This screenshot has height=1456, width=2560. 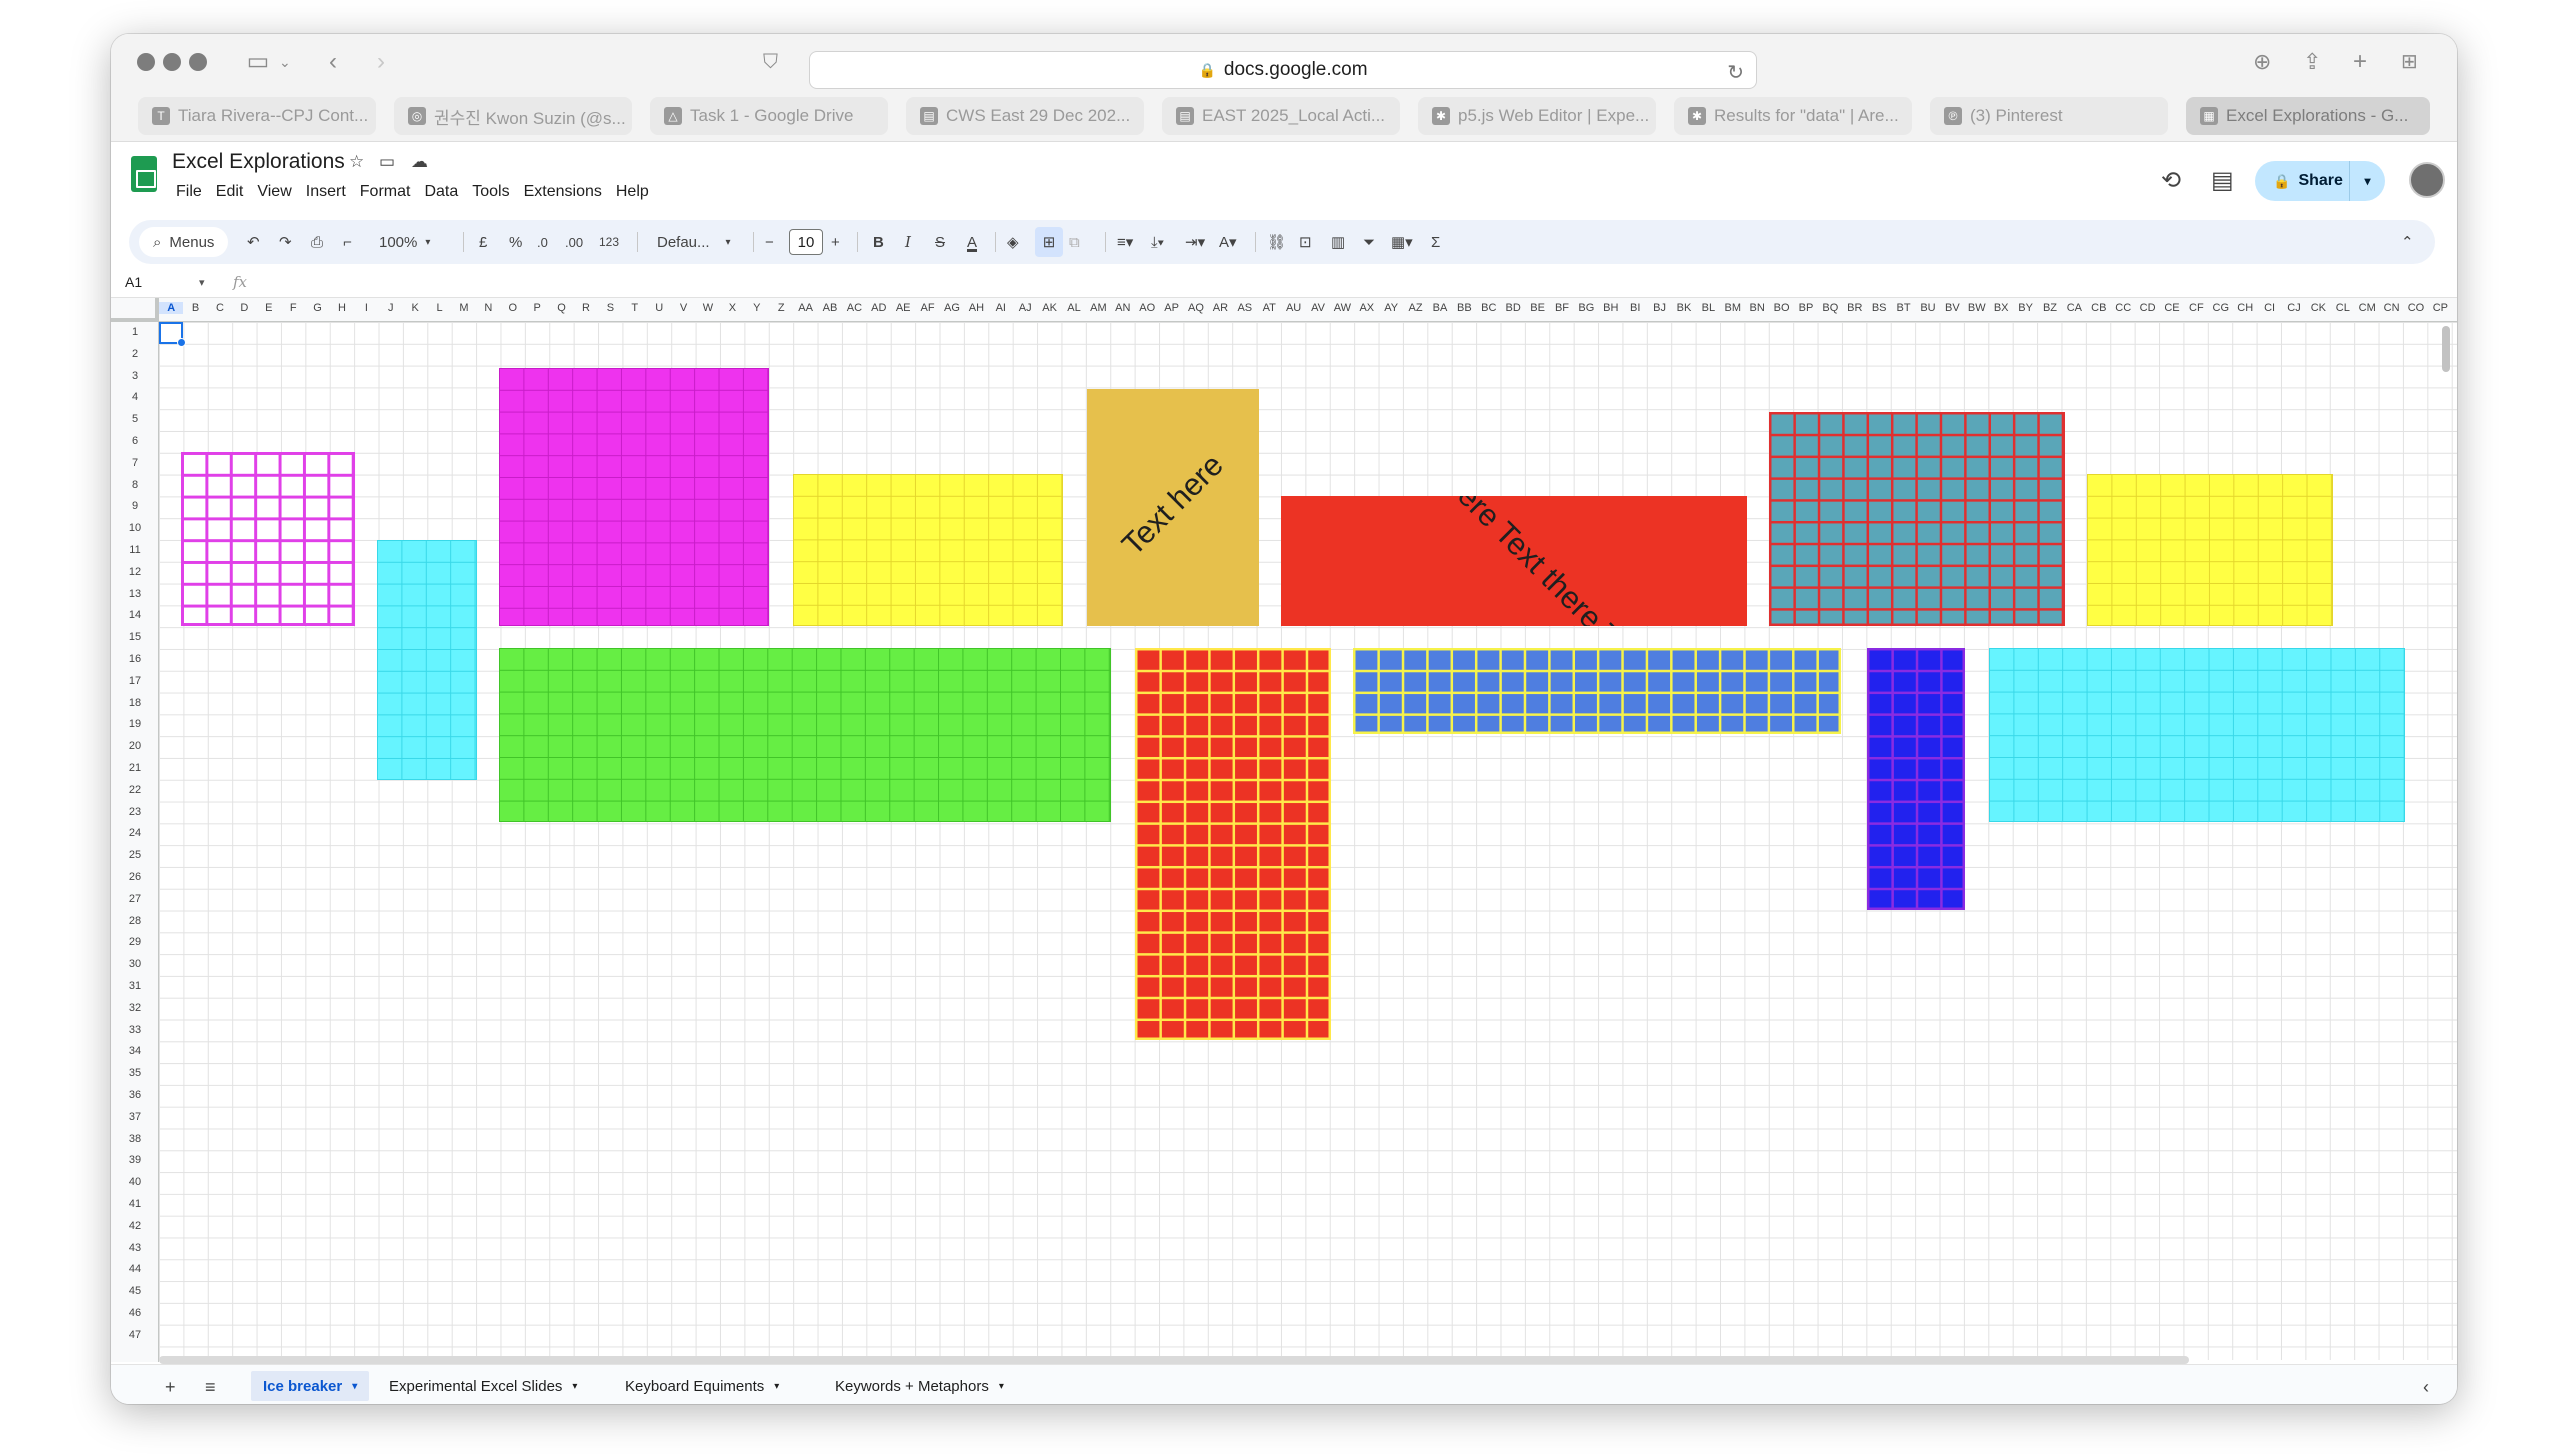 I want to click on all-sheets-icon: ≡, so click(x=210, y=1387).